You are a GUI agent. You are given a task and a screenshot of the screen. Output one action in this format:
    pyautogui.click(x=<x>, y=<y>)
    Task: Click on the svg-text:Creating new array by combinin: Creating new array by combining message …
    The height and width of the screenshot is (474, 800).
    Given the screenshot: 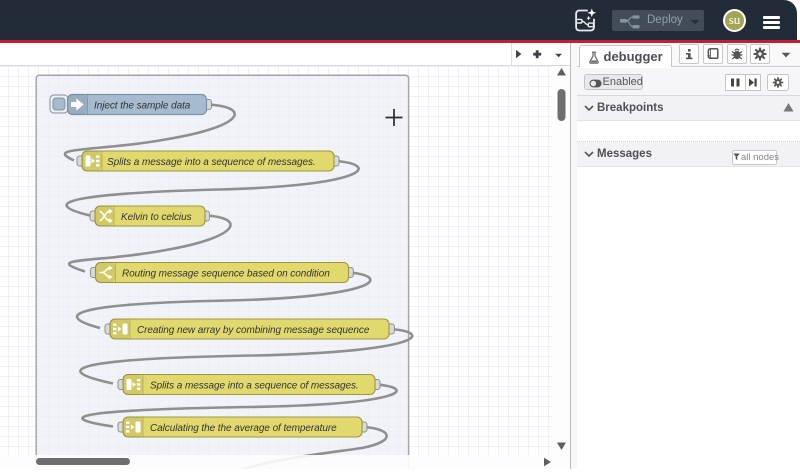 What is the action you would take?
    pyautogui.click(x=253, y=330)
    